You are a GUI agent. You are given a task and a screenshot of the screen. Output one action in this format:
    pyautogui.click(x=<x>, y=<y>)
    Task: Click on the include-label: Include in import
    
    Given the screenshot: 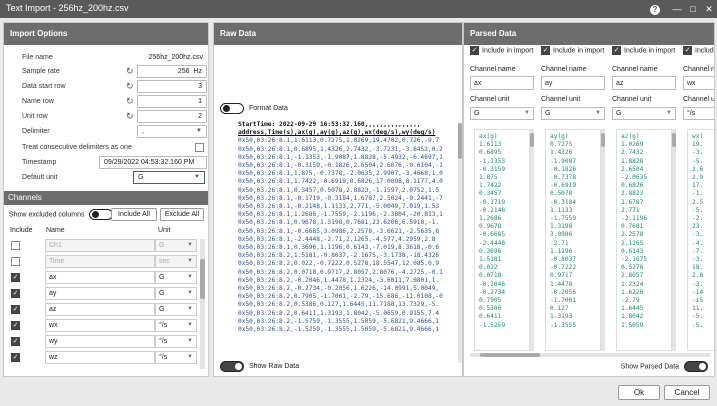 What is the action you would take?
    pyautogui.click(x=650, y=51)
    